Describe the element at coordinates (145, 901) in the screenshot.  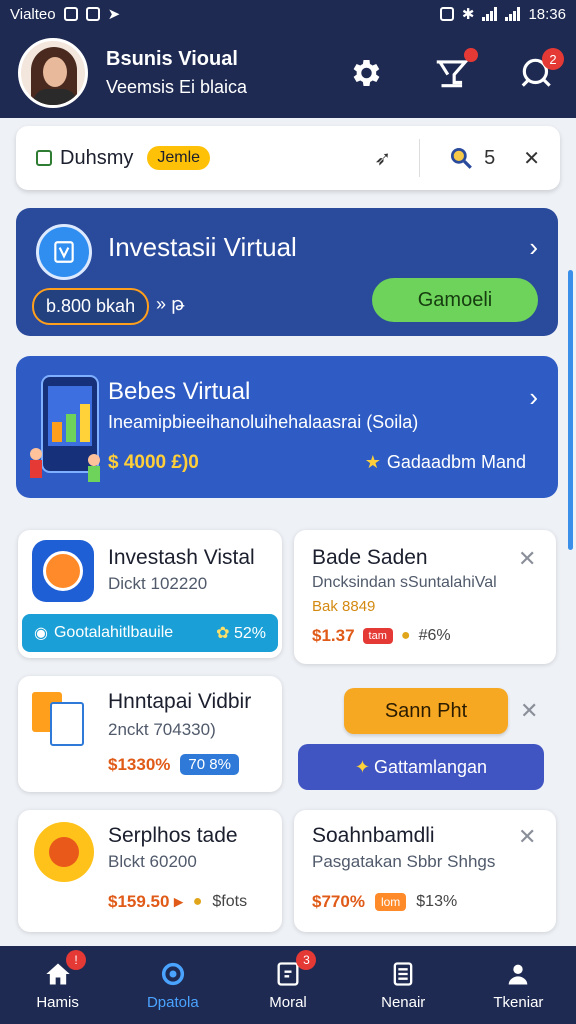
I see `card-price: $159.50 ▸` at that location.